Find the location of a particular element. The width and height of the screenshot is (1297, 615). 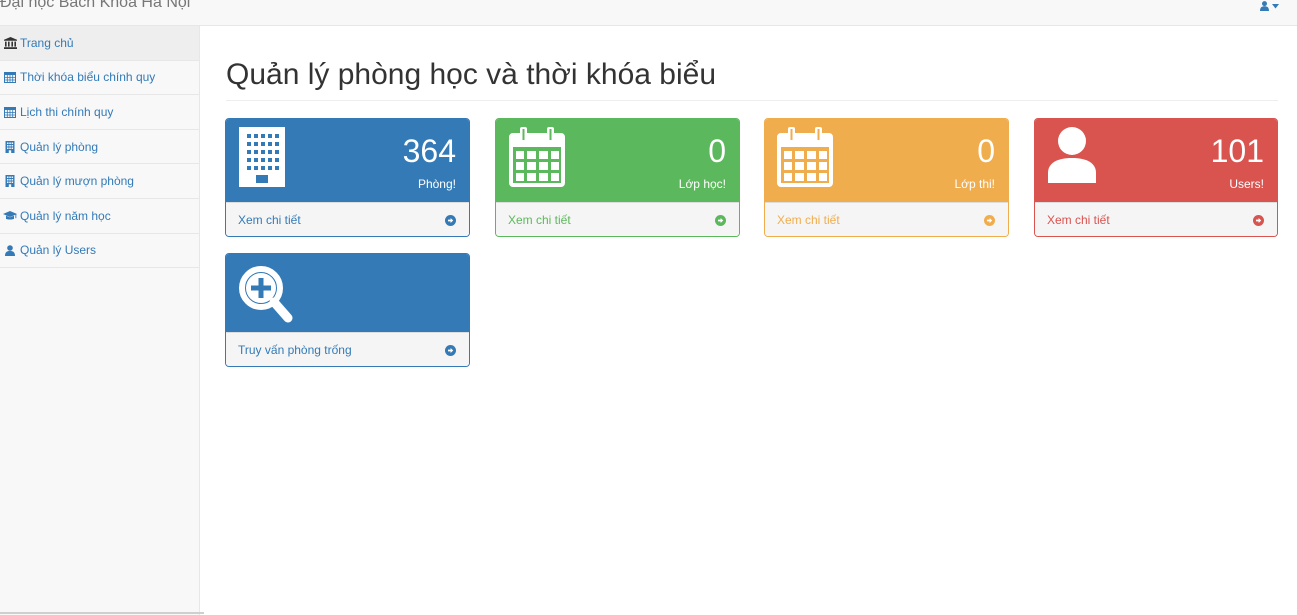

title-divider is located at coordinates (752, 100).